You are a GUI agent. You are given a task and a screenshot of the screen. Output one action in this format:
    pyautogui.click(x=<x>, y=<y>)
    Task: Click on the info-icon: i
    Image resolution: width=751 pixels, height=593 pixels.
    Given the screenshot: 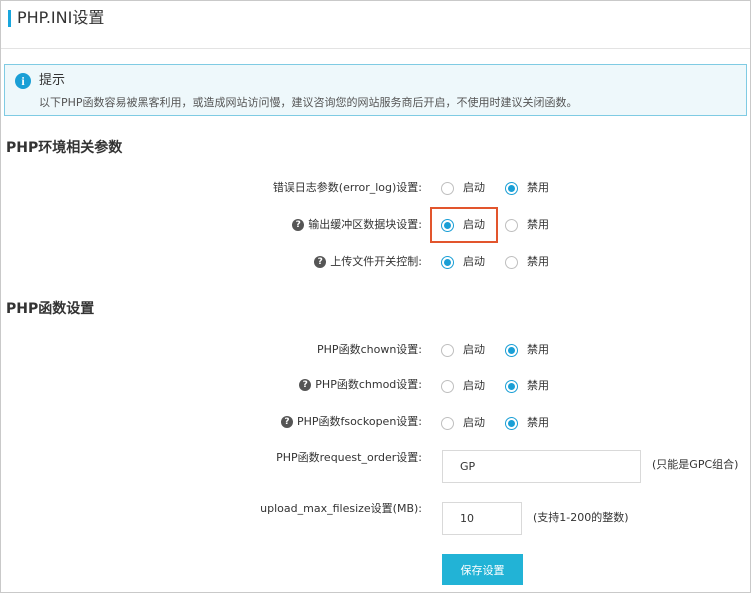 What is the action you would take?
    pyautogui.click(x=23, y=81)
    